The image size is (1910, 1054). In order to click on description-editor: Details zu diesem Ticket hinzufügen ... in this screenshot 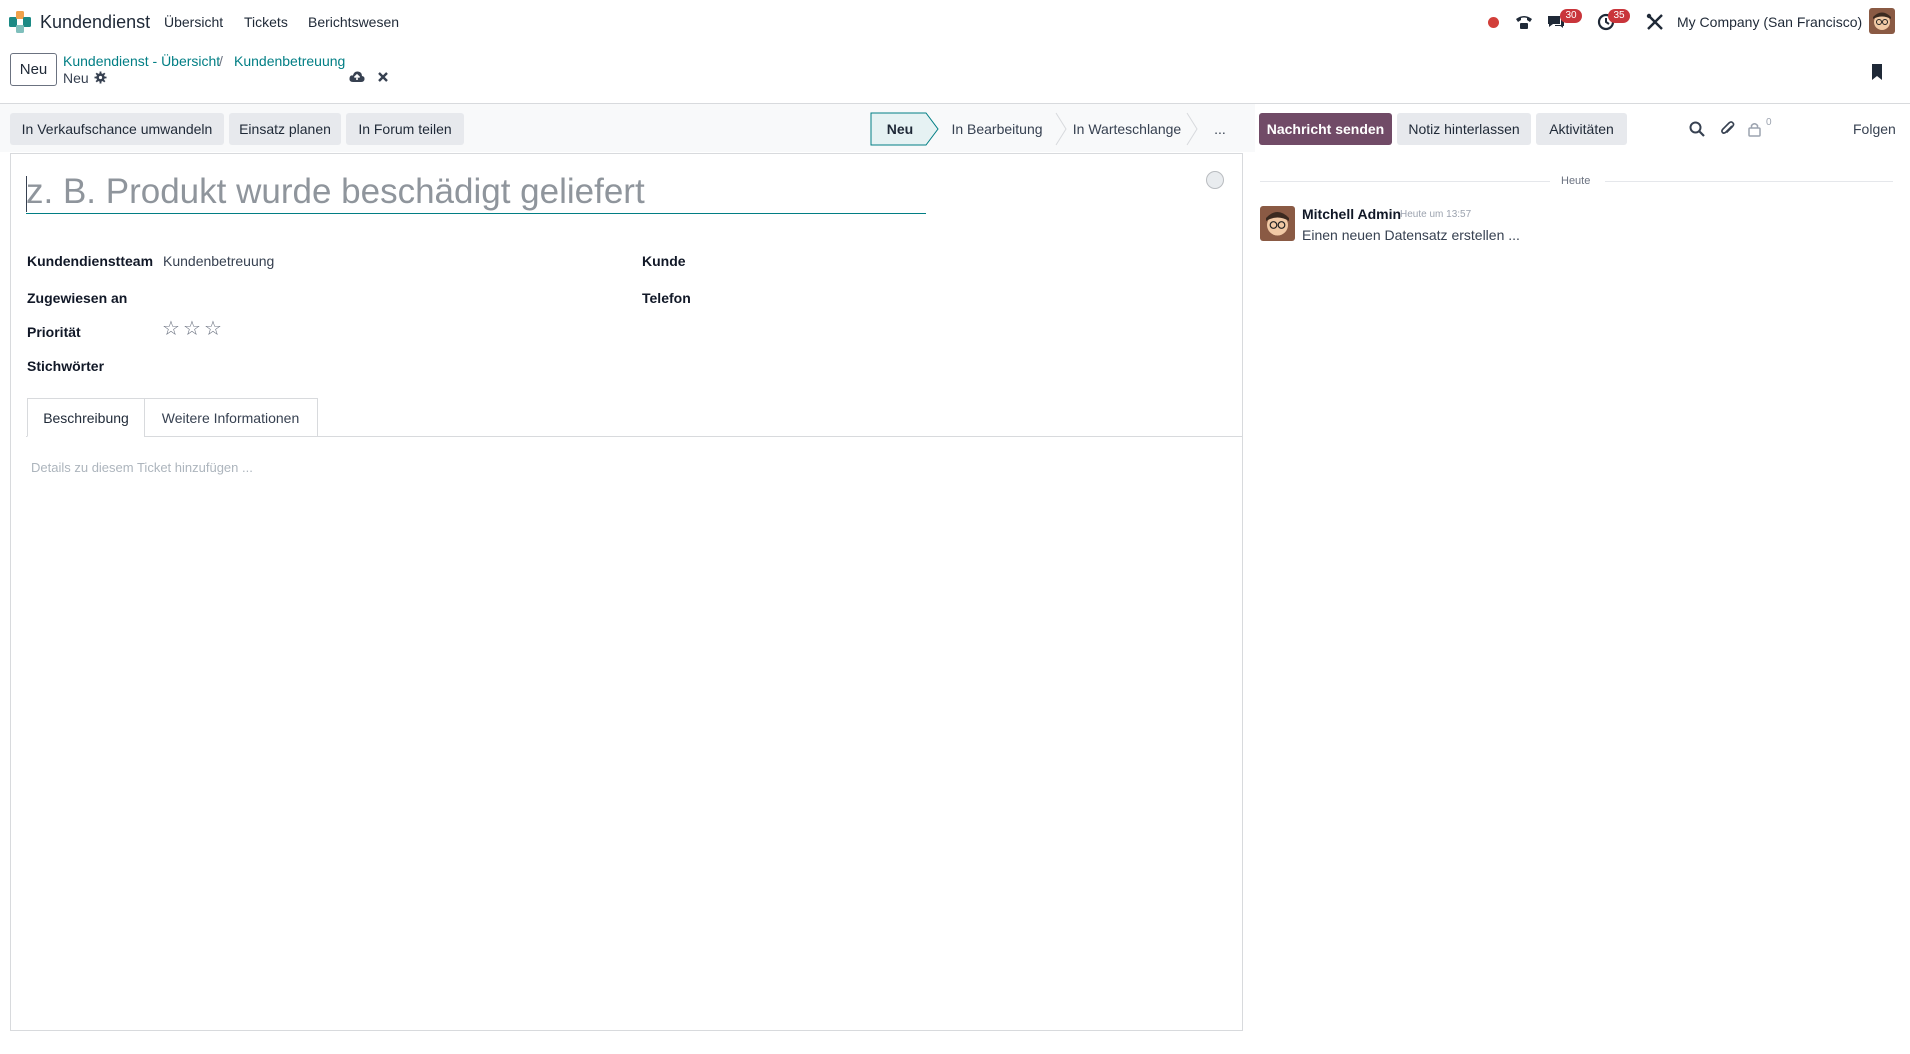, I will do `click(142, 467)`.